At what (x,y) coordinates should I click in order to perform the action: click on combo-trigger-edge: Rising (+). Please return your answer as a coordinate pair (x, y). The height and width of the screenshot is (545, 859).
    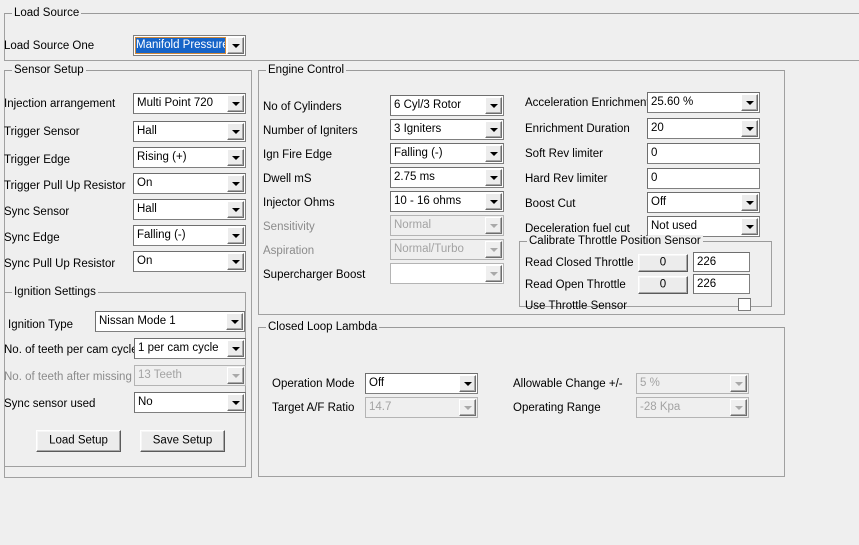
    Looking at the image, I should click on (189, 157).